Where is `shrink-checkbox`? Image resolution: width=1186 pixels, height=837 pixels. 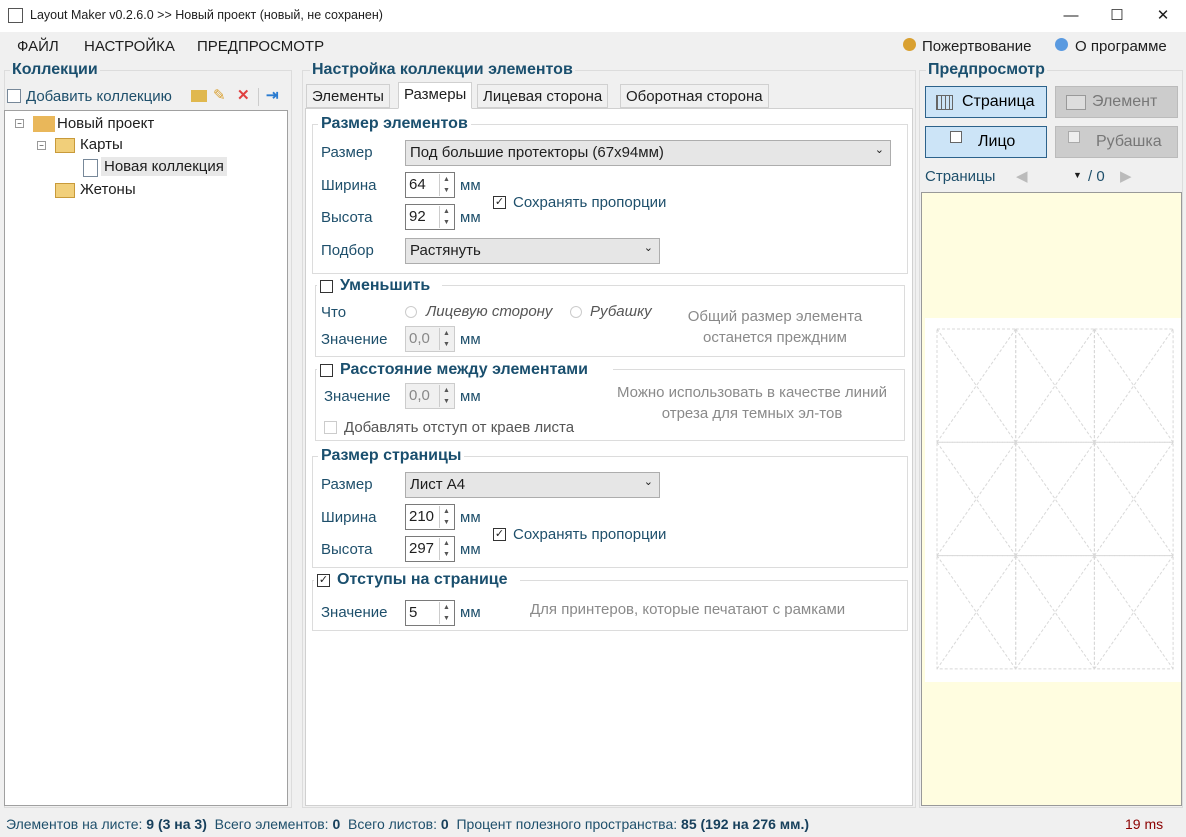 shrink-checkbox is located at coordinates (326, 286).